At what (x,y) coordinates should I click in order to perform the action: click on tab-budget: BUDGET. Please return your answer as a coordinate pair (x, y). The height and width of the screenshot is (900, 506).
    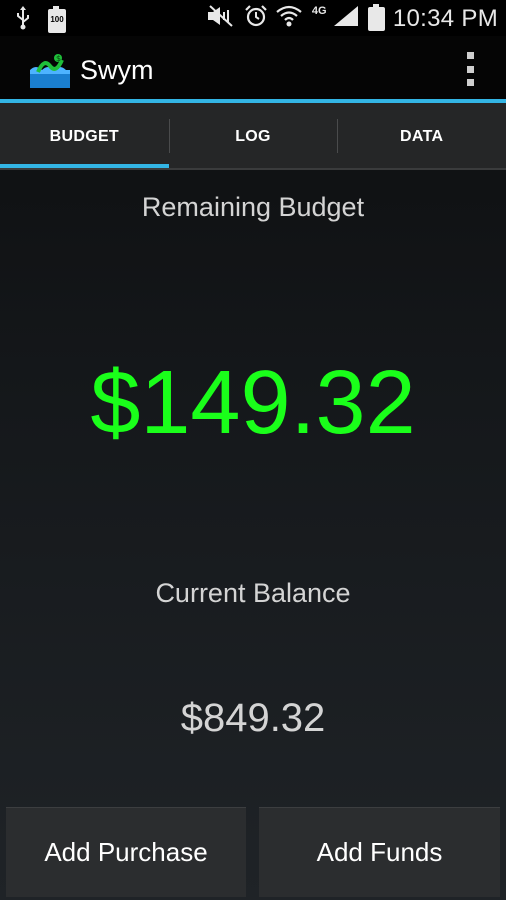
    Looking at the image, I should click on (84, 136).